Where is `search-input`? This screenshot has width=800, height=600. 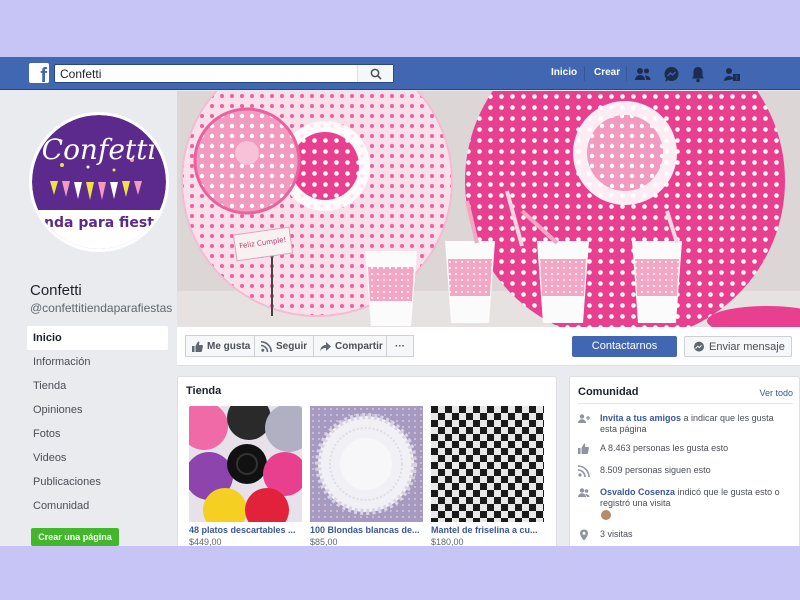 search-input is located at coordinates (205, 73).